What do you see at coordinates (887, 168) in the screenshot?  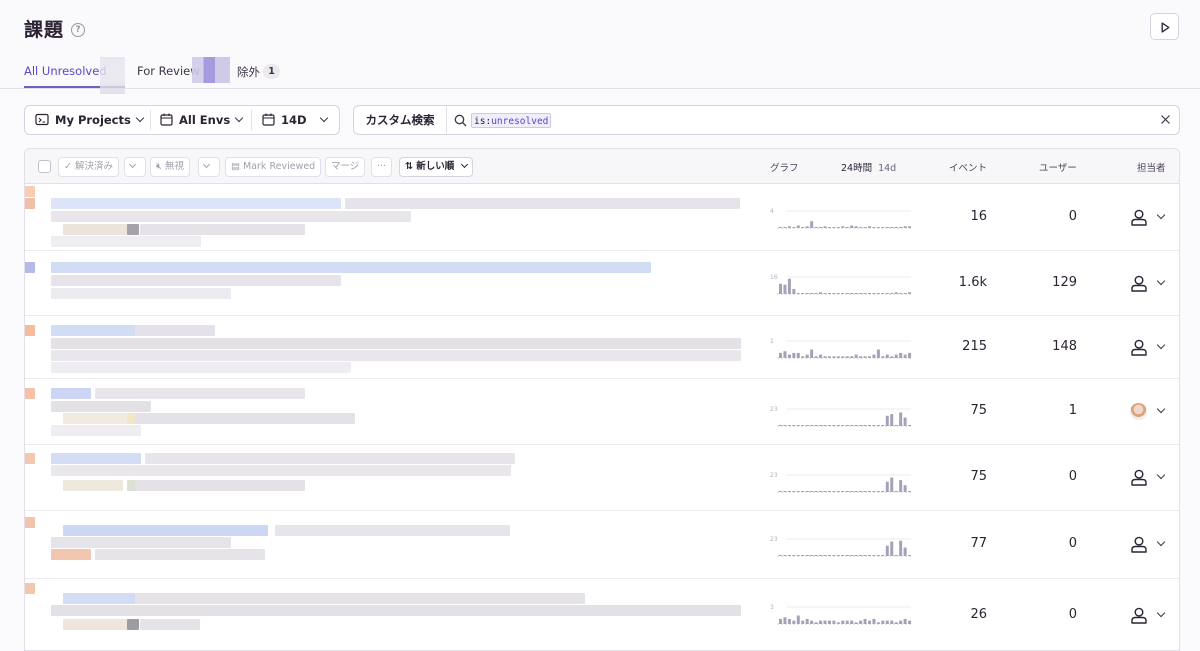 I see `period-14d-option: 14d` at bounding box center [887, 168].